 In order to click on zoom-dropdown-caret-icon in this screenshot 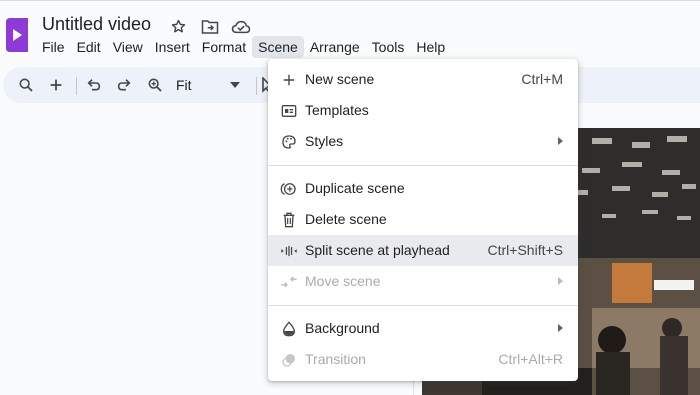, I will do `click(235, 85)`.